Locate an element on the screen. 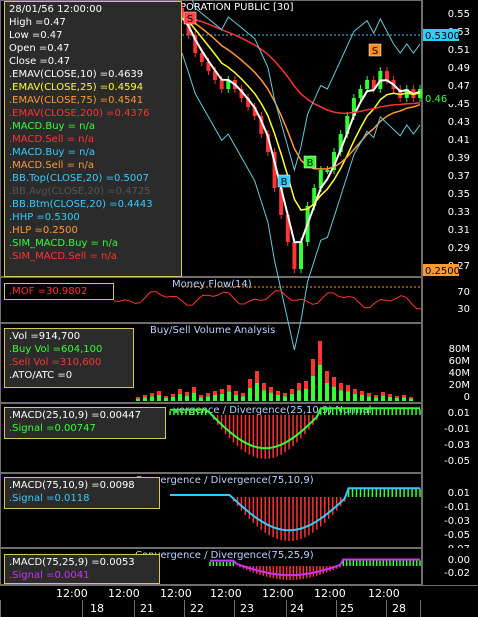  hlp-tag: 0.2500 is located at coordinates (442, 271).